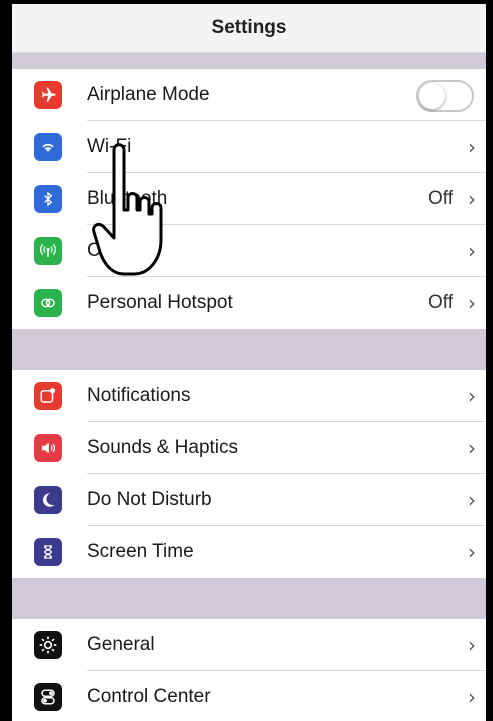 The width and height of the screenshot is (493, 721). Describe the element at coordinates (249, 147) in the screenshot. I see `row-wifi: Wi-Fi ›` at that location.